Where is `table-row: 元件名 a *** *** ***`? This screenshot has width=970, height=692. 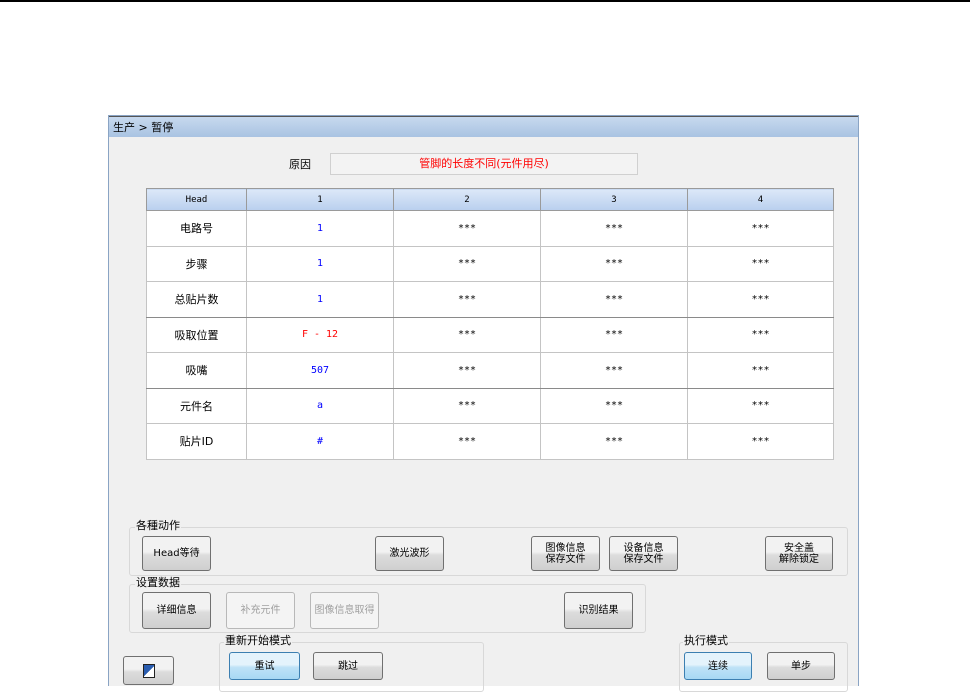
table-row: 元件名 a *** *** *** is located at coordinates (490, 405).